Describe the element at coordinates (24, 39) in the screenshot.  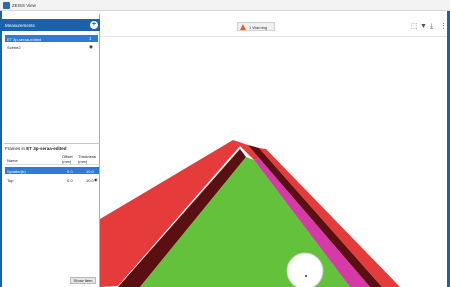
I see `measurement-label: ET 3p-seraa-edited` at that location.